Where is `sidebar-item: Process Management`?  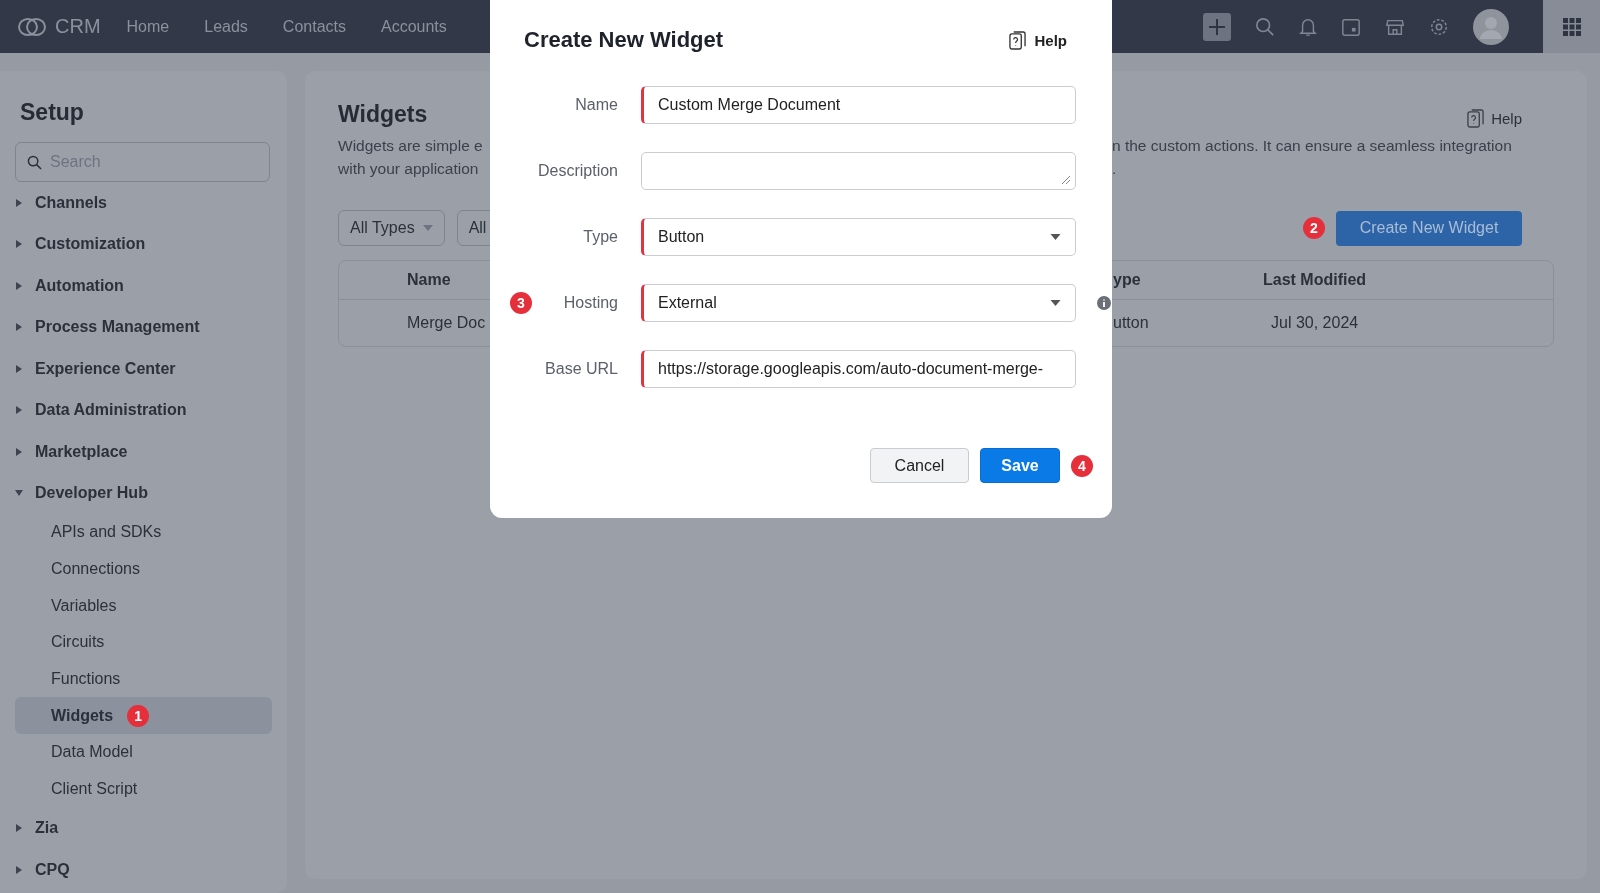
sidebar-item: Process Management is located at coordinates (143, 327).